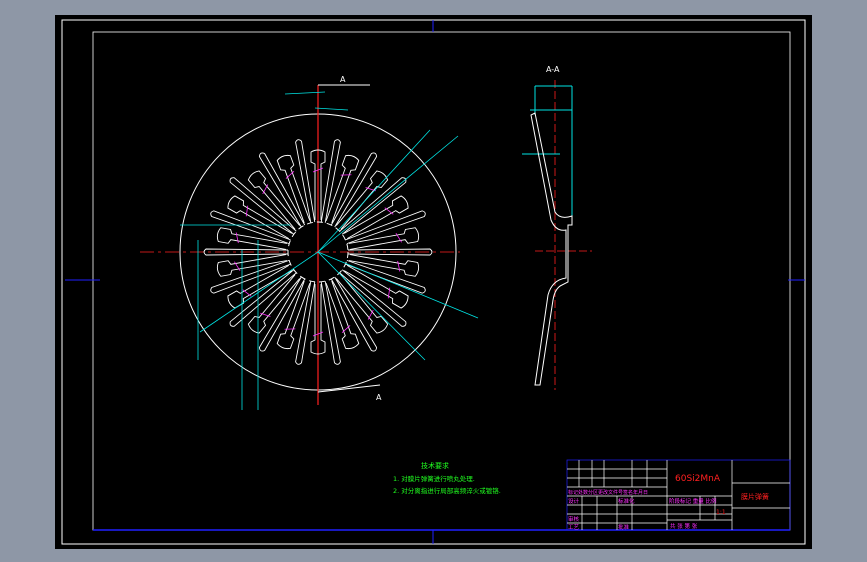 This screenshot has width=867, height=562. Describe the element at coordinates (624, 527) in the screenshot. I see `approval-label: 批准` at that location.